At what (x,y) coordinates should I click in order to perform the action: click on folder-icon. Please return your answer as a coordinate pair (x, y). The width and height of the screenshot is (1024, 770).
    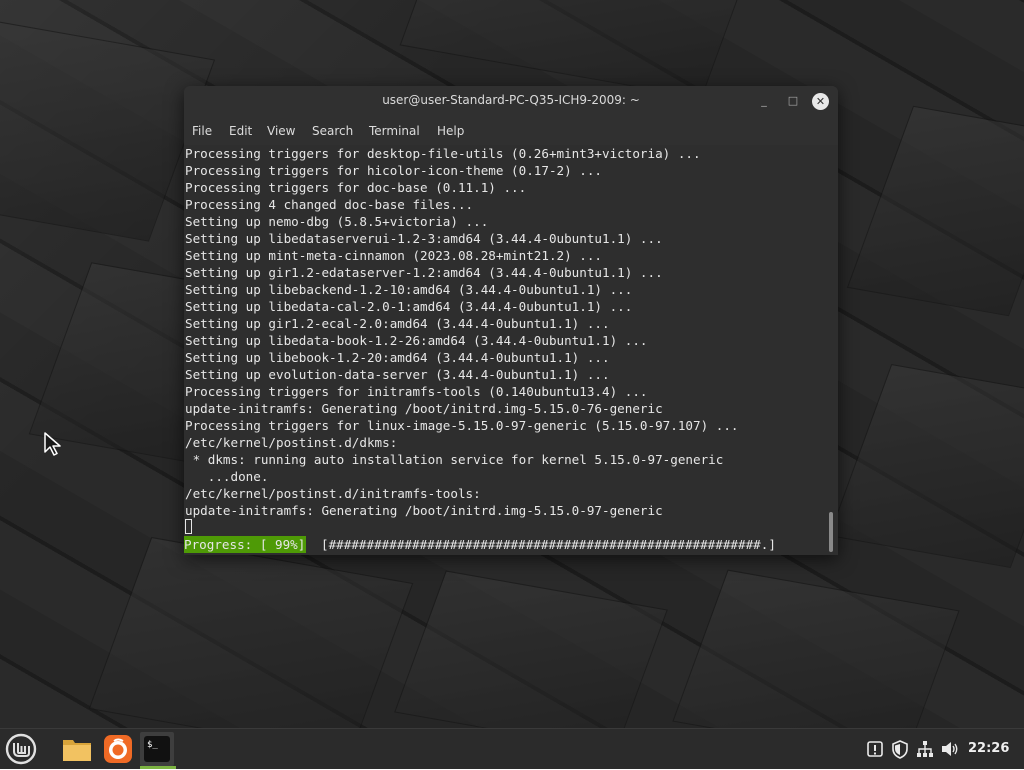
    Looking at the image, I should click on (77, 750).